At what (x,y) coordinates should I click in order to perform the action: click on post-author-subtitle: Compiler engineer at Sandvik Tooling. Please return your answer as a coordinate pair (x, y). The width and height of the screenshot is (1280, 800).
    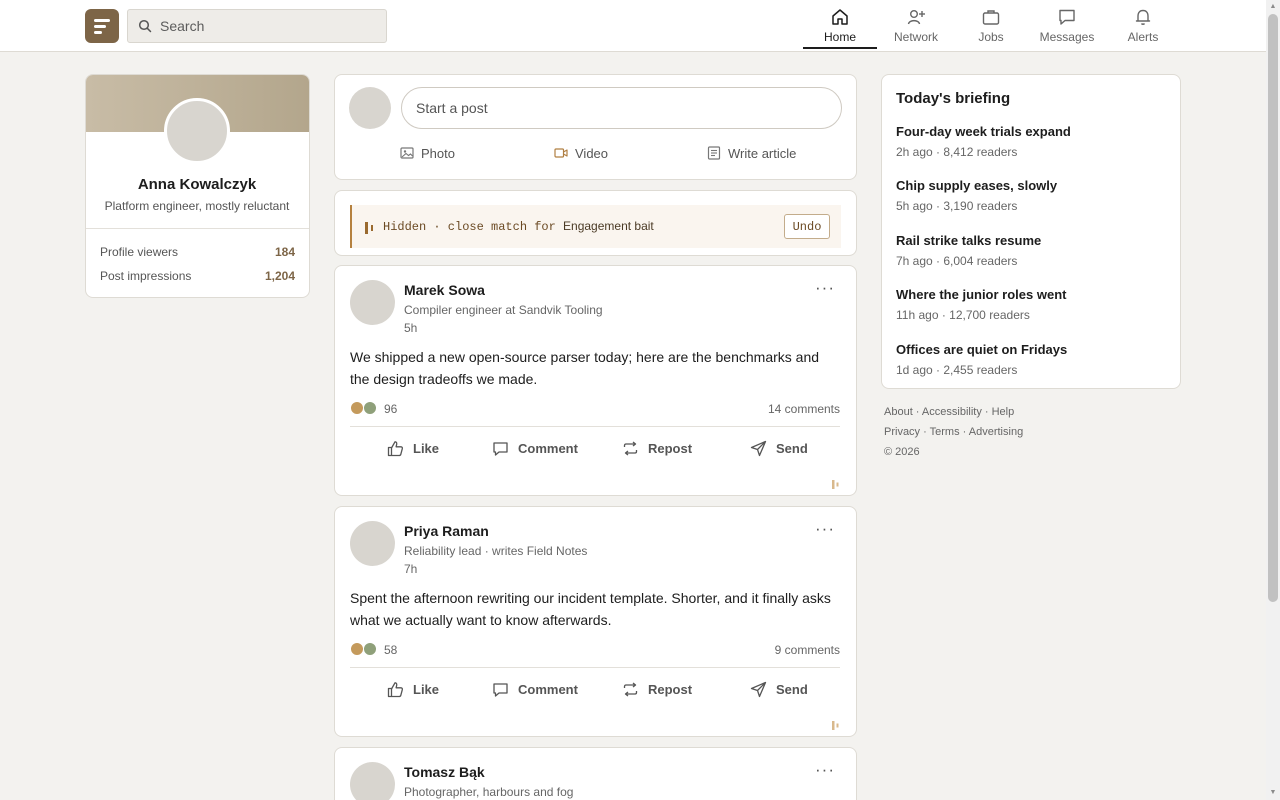
    Looking at the image, I should click on (503, 310).